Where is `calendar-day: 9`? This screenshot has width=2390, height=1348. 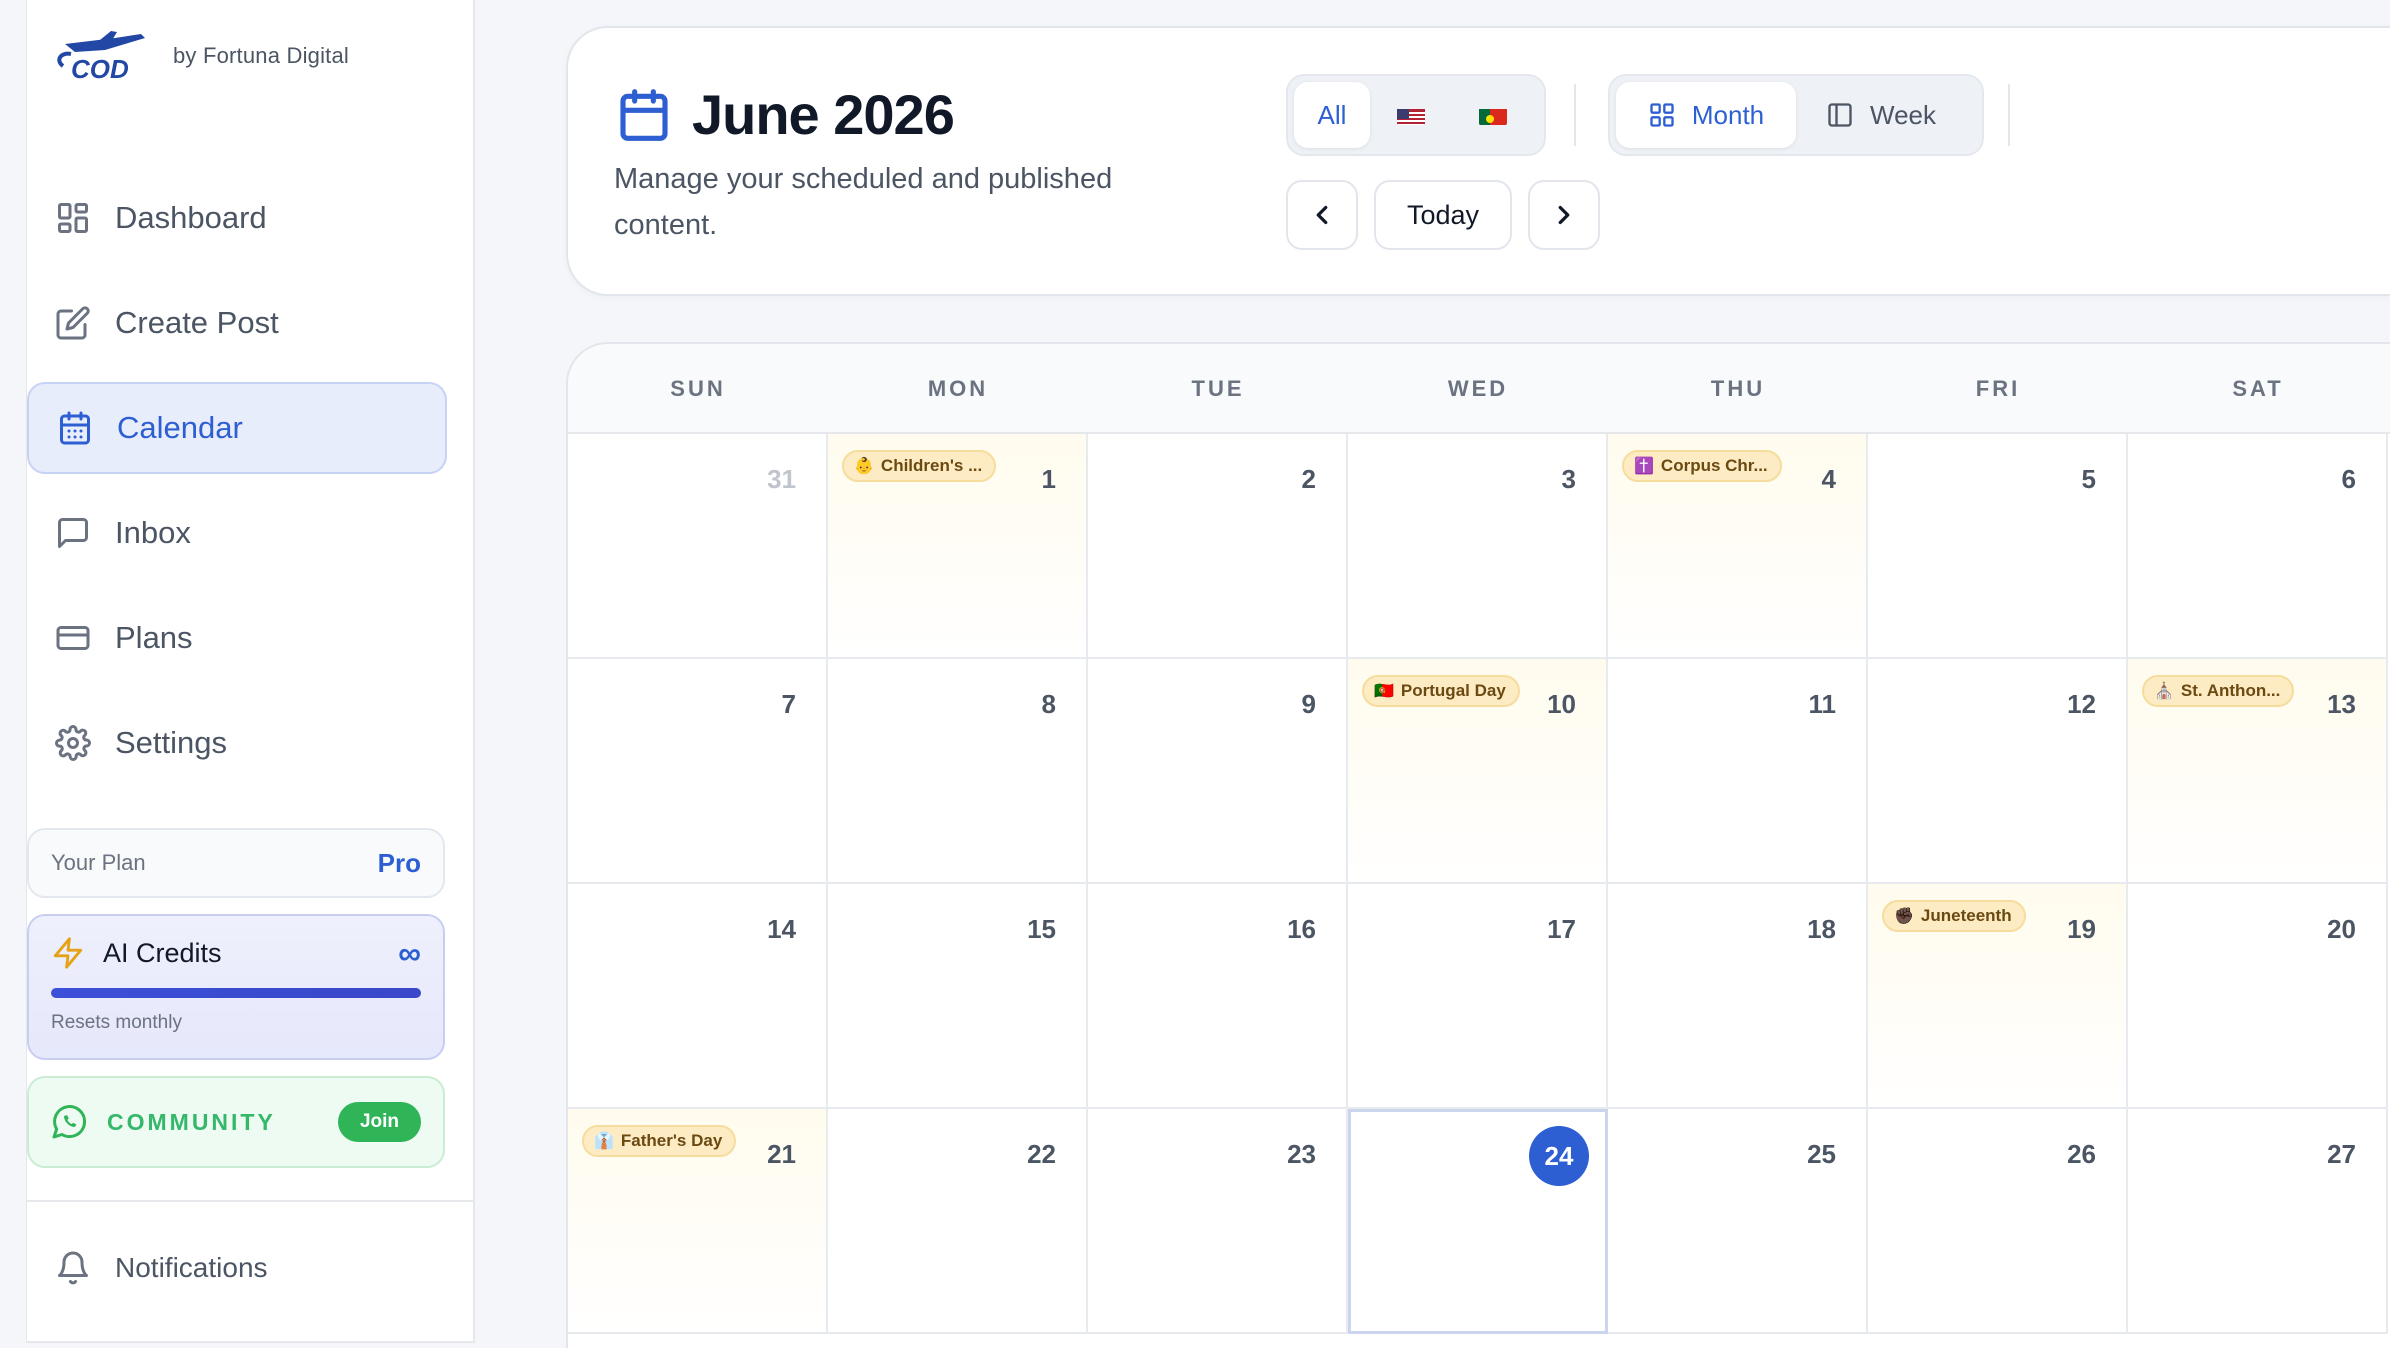 calendar-day: 9 is located at coordinates (1218, 771).